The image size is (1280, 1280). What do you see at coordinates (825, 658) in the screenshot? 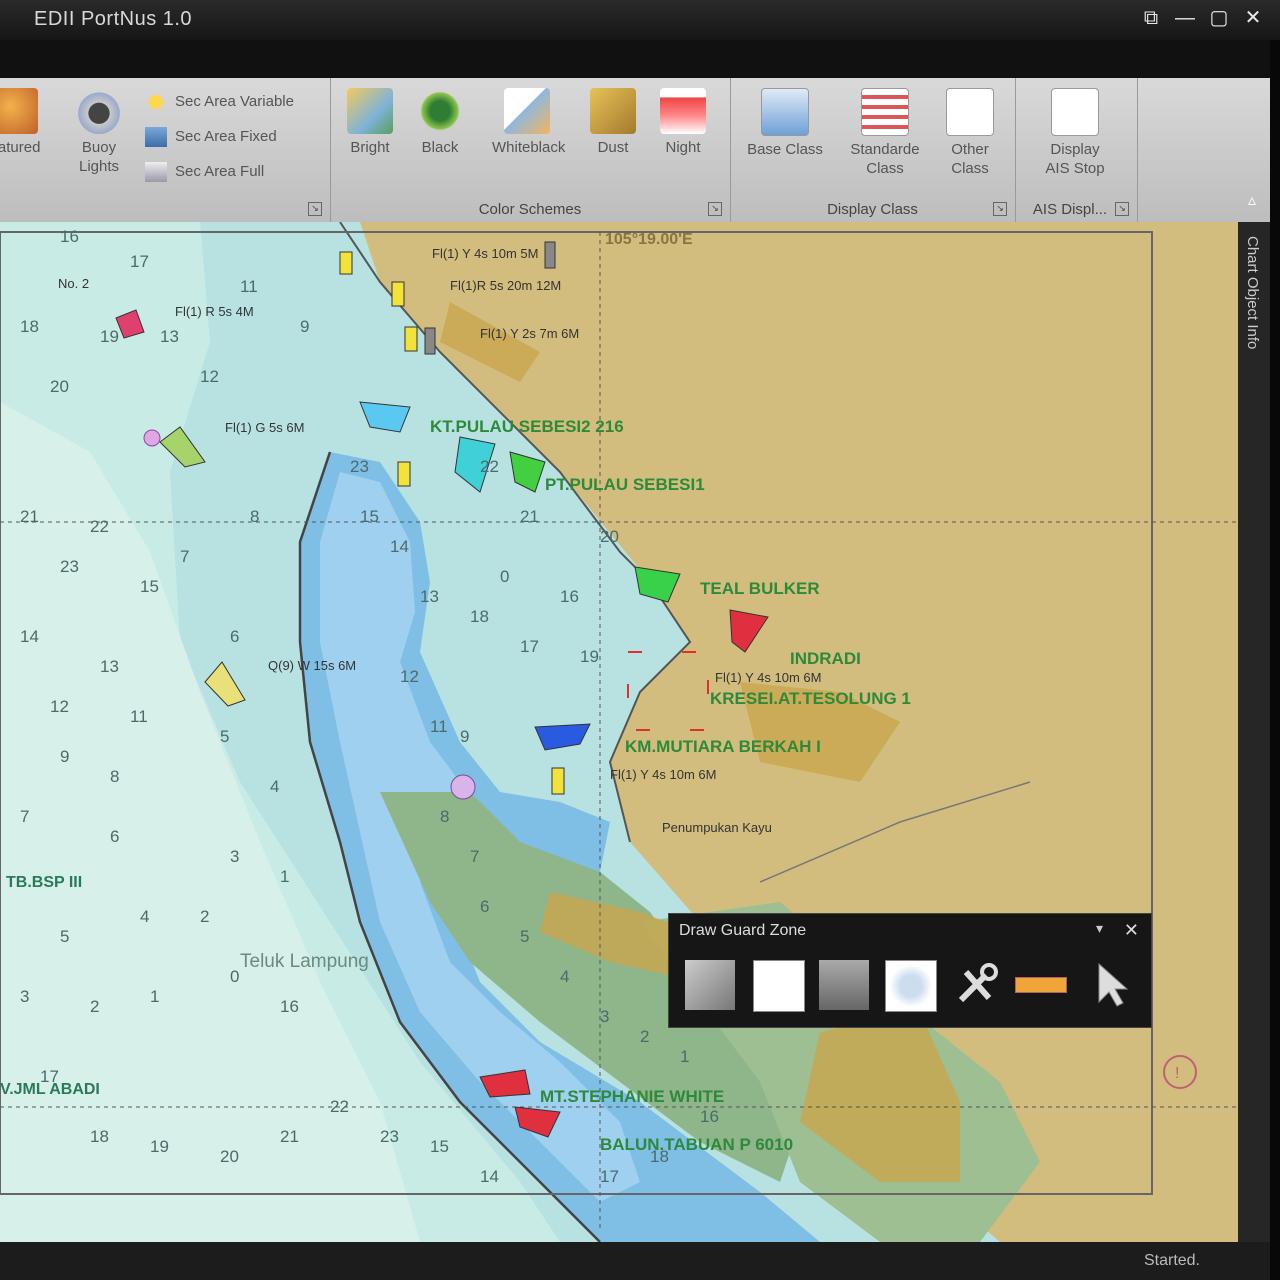
I see `vessel-label-3: INDRADI` at bounding box center [825, 658].